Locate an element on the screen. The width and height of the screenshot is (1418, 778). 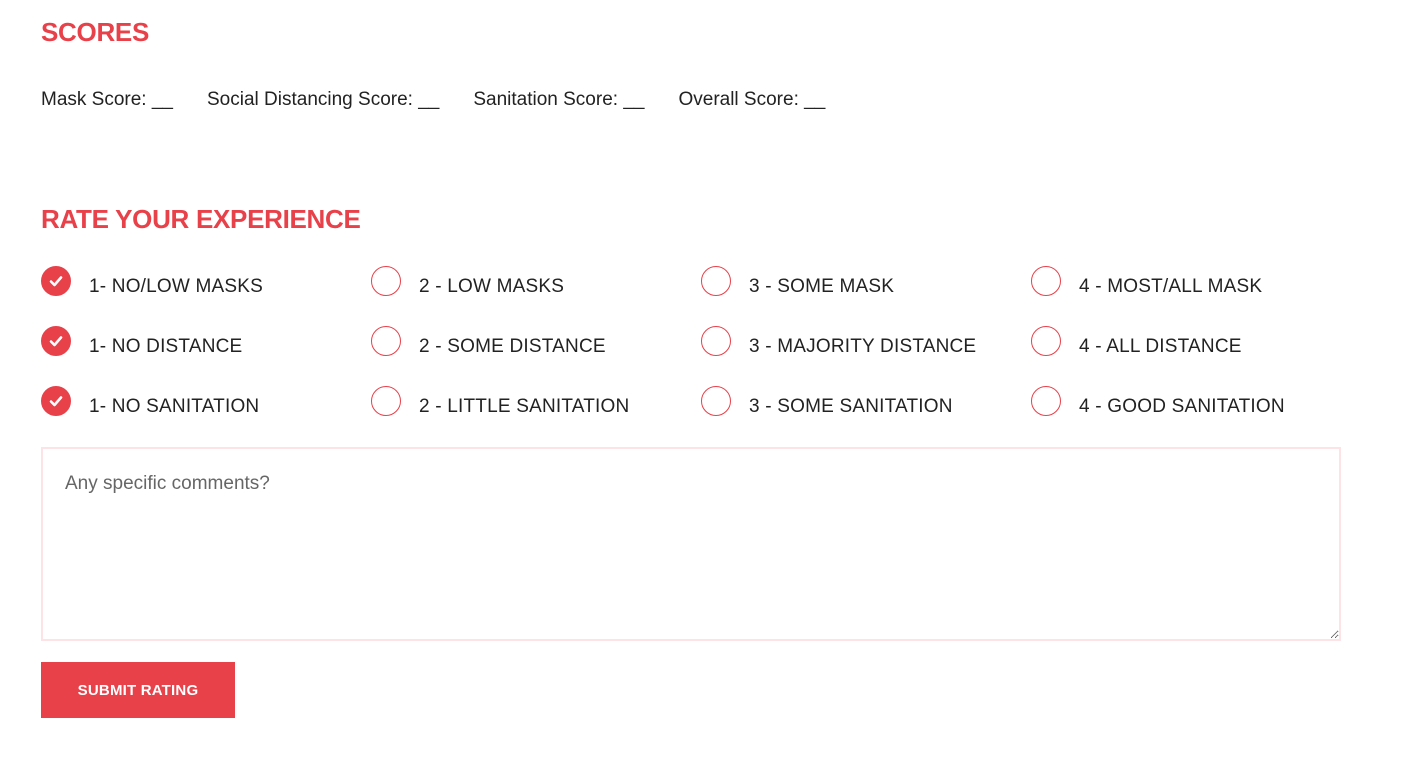
option-label: 1- NO SANITATION is located at coordinates (174, 406).